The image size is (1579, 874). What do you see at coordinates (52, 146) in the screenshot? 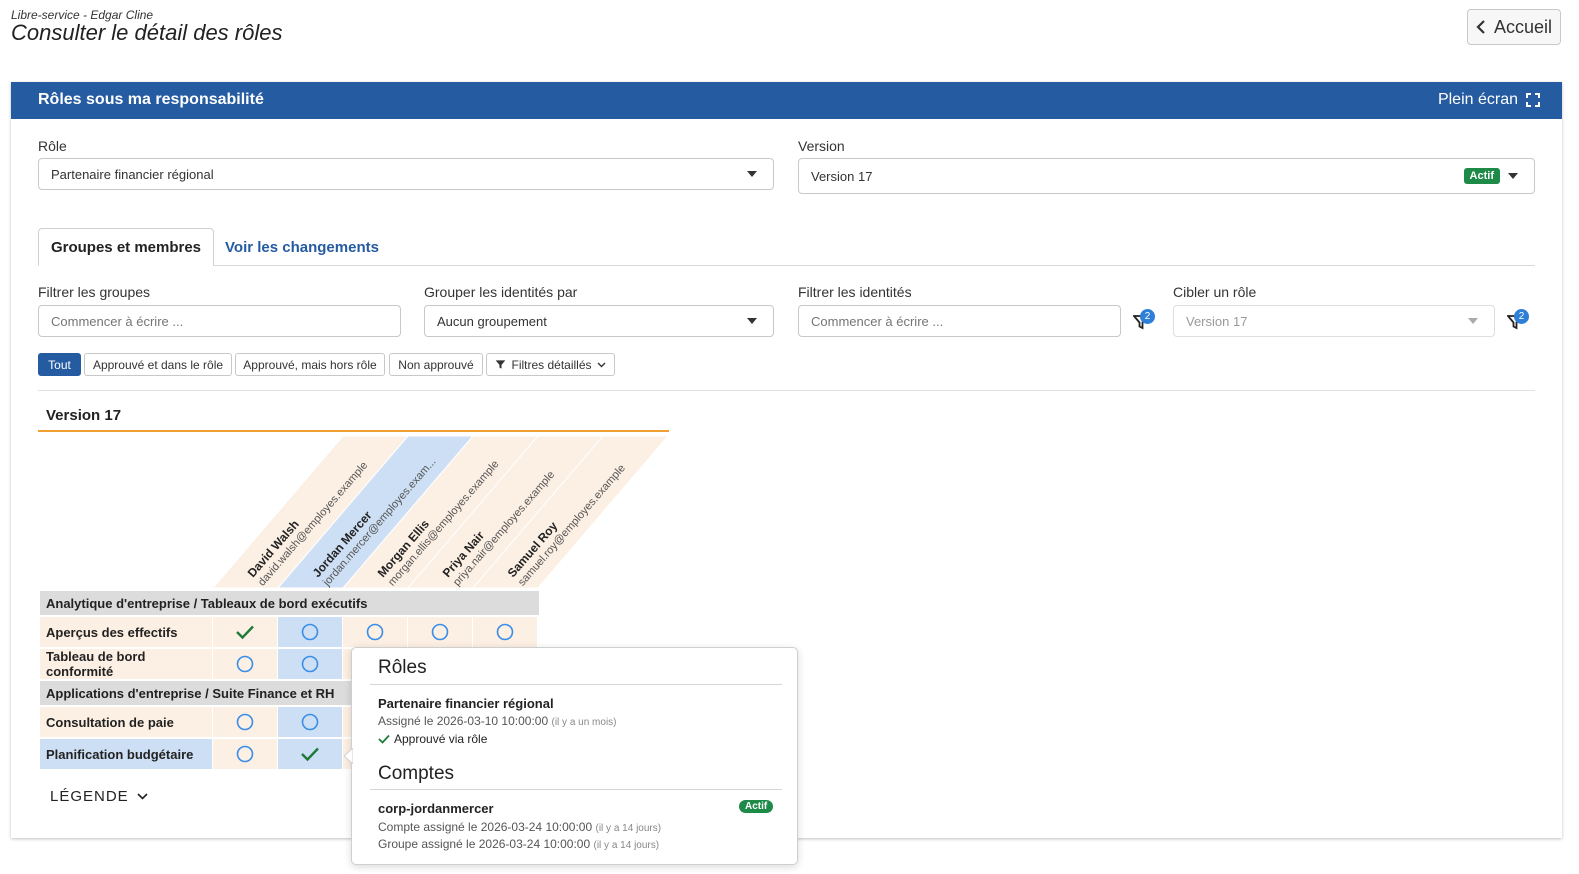
I see `role-label: Rôle` at bounding box center [52, 146].